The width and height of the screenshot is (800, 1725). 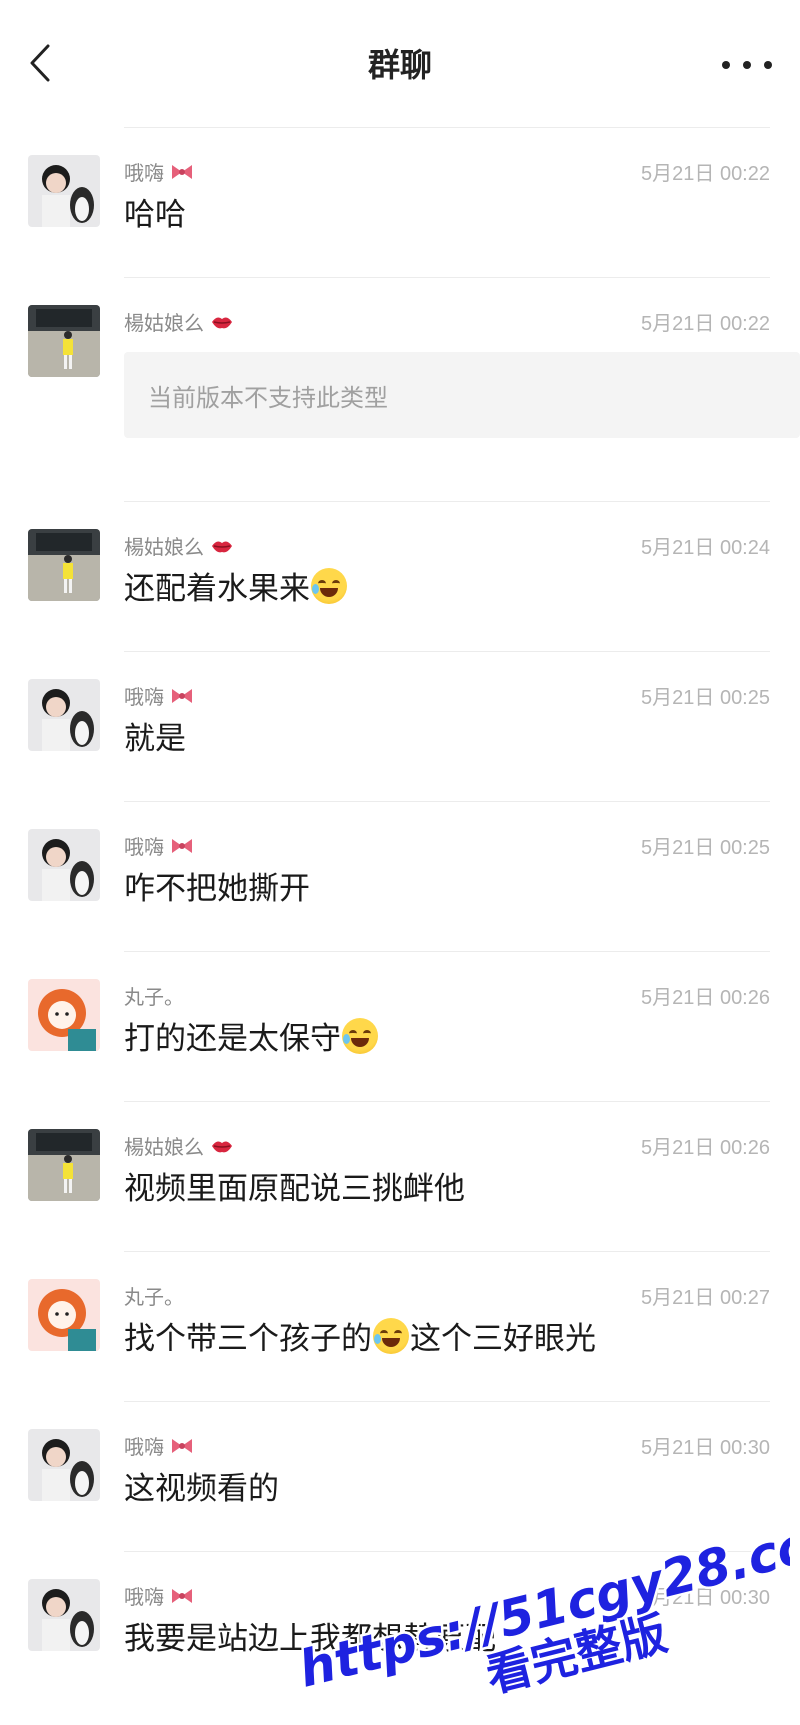 What do you see at coordinates (400, 202) in the screenshot?
I see `message-item: 哦嗨 5月21日 00:22 哈哈` at bounding box center [400, 202].